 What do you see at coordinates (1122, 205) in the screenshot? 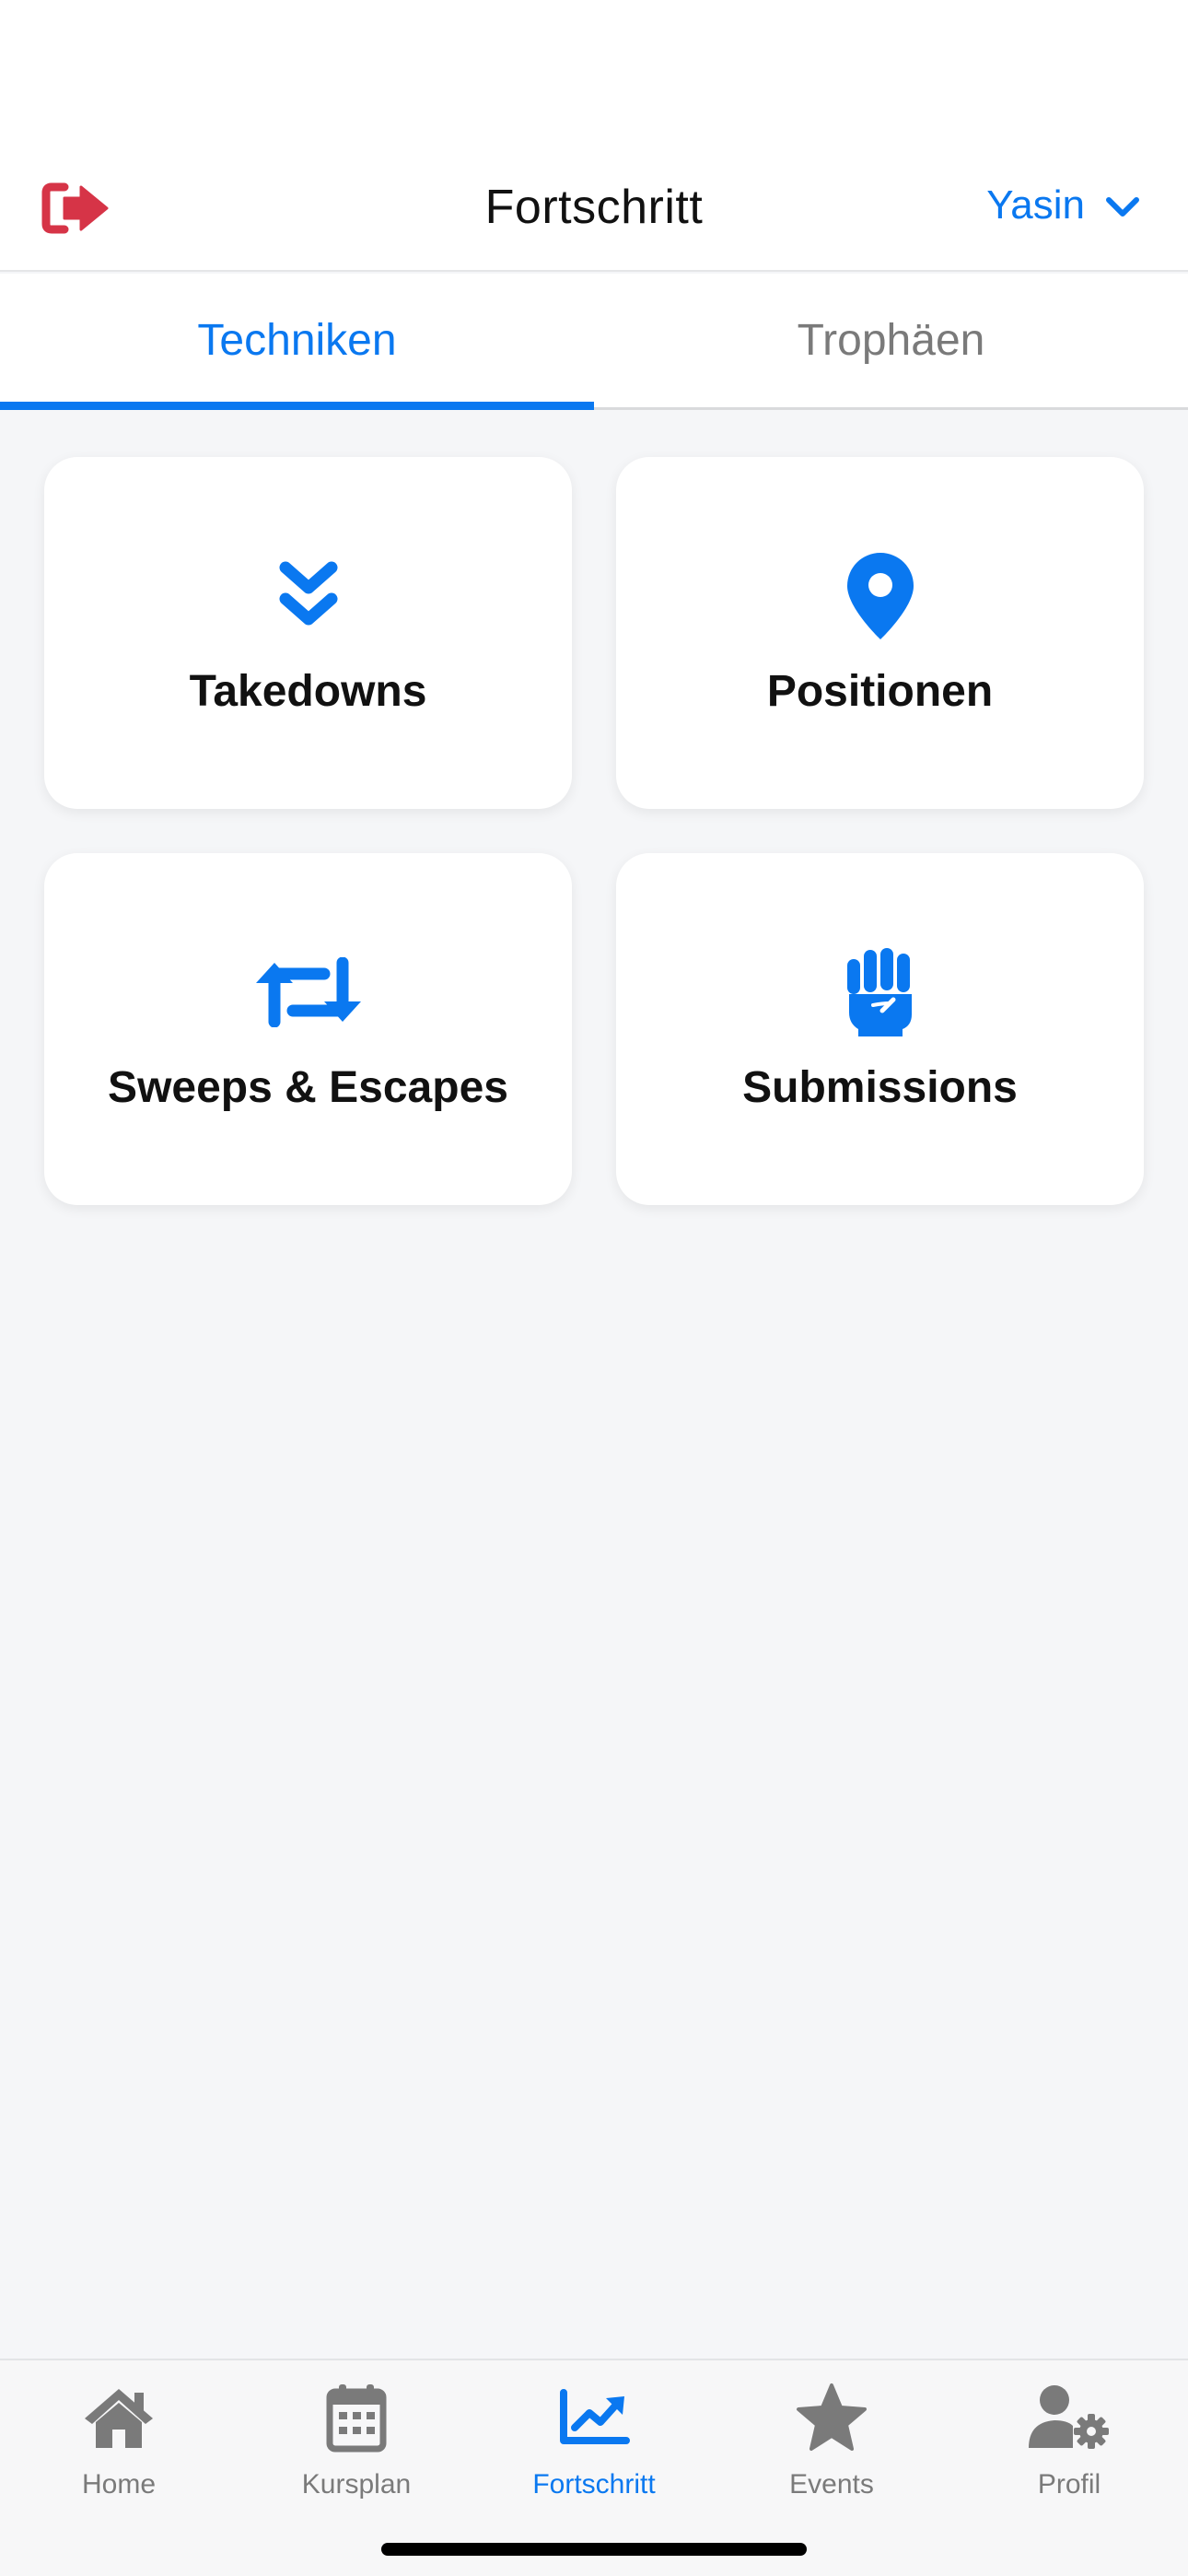
I see `chevron-down-icon` at bounding box center [1122, 205].